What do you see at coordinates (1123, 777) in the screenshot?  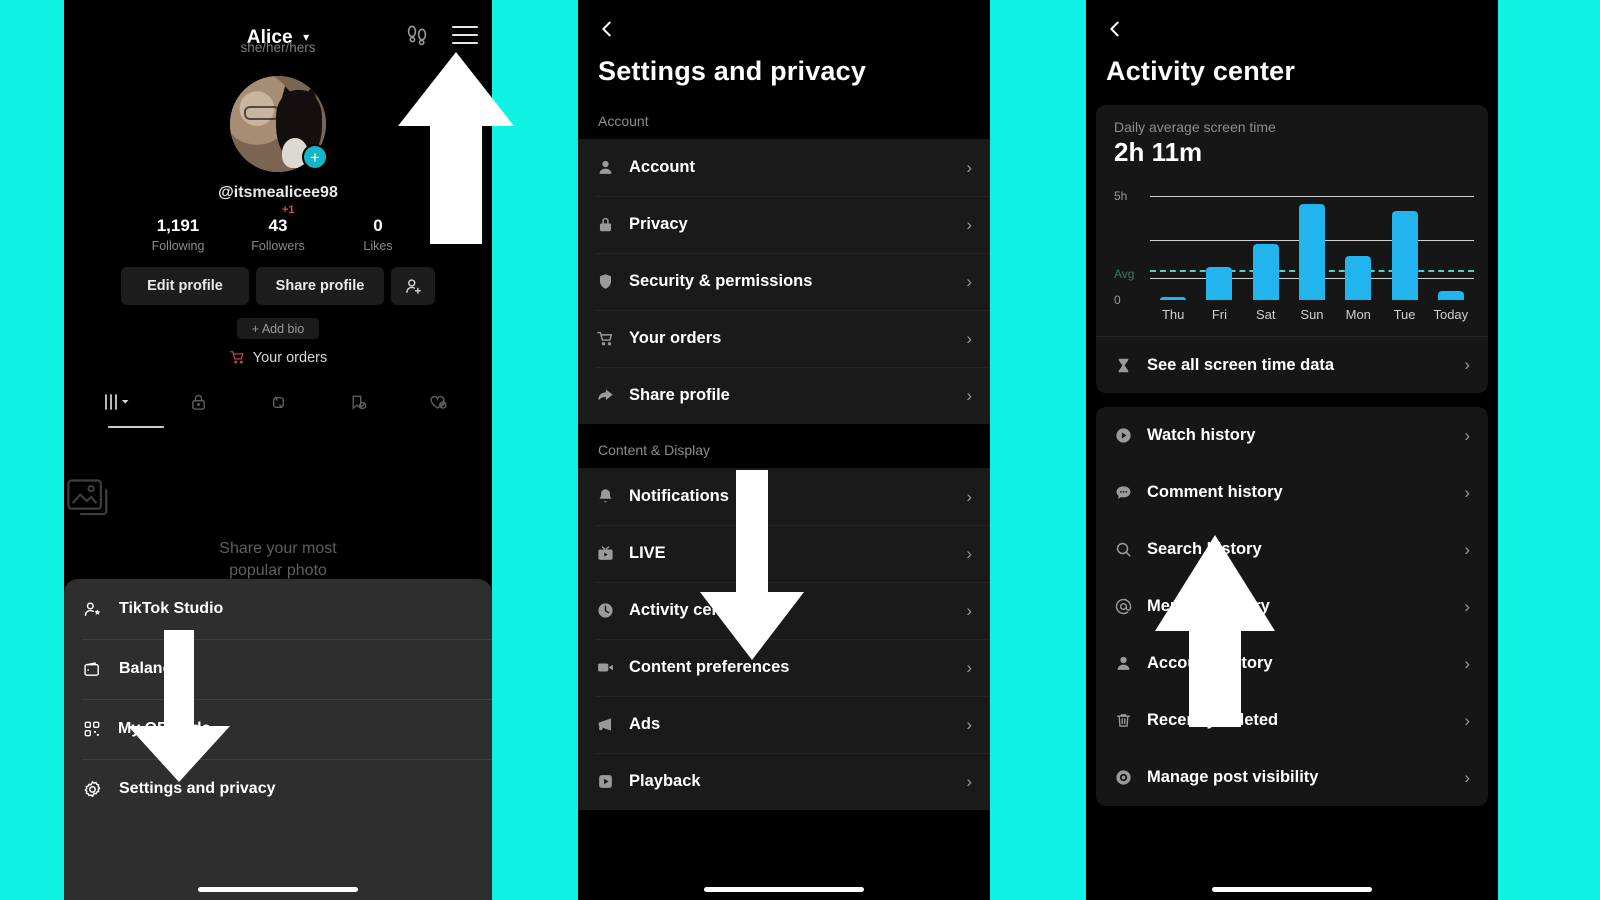 I see `eye-icon` at bounding box center [1123, 777].